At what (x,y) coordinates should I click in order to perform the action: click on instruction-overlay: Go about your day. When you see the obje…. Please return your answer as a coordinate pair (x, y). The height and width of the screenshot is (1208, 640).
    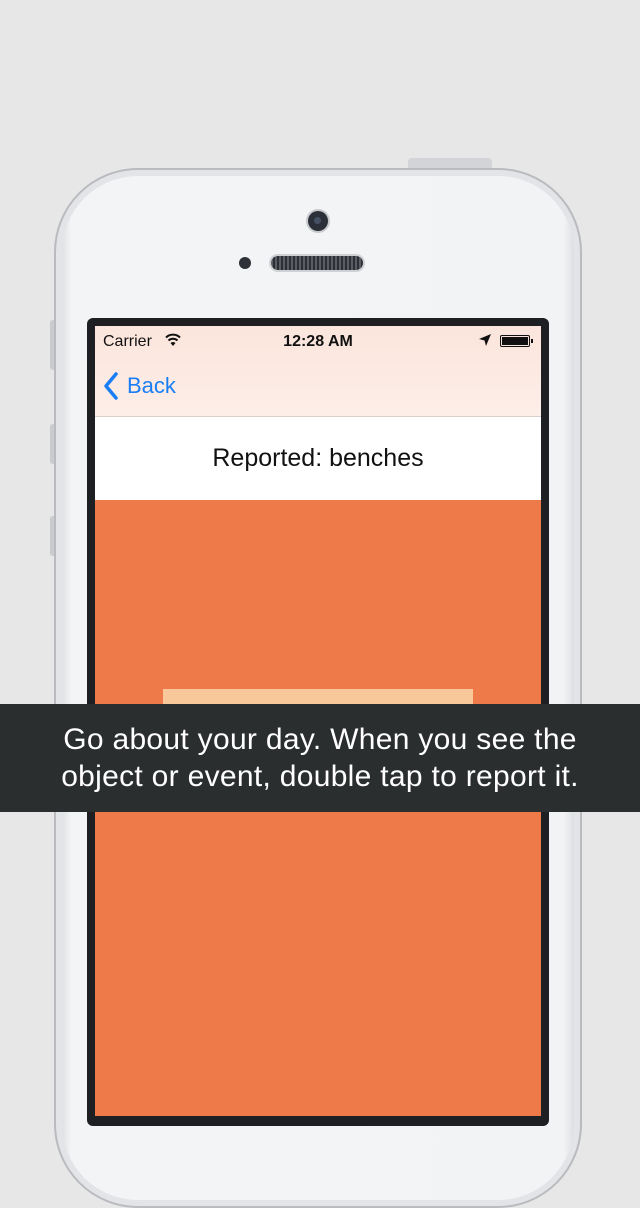
    Looking at the image, I should click on (320, 758).